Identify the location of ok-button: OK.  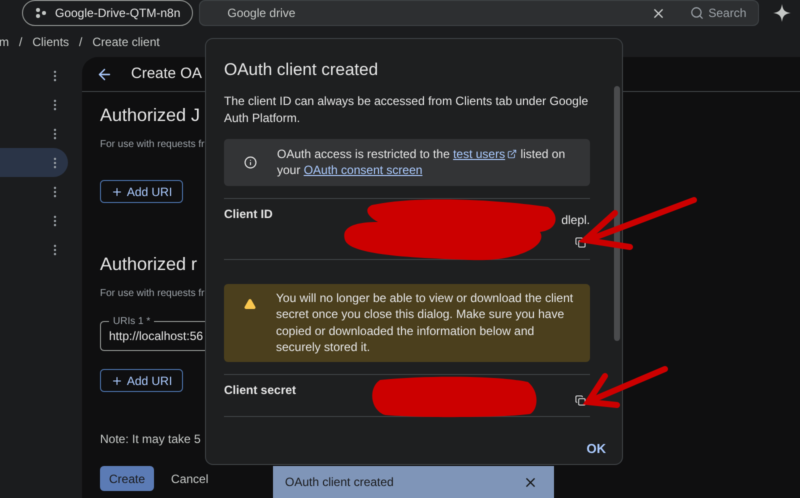
(596, 448).